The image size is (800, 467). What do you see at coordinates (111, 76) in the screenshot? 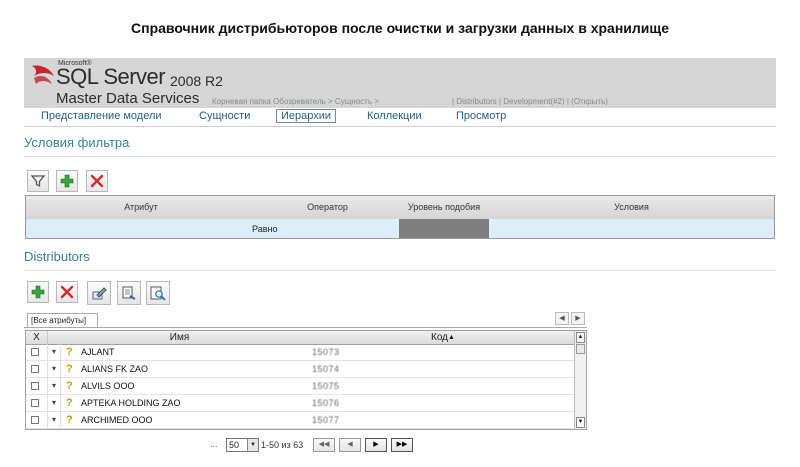
I see `product-name: SQL Server` at bounding box center [111, 76].